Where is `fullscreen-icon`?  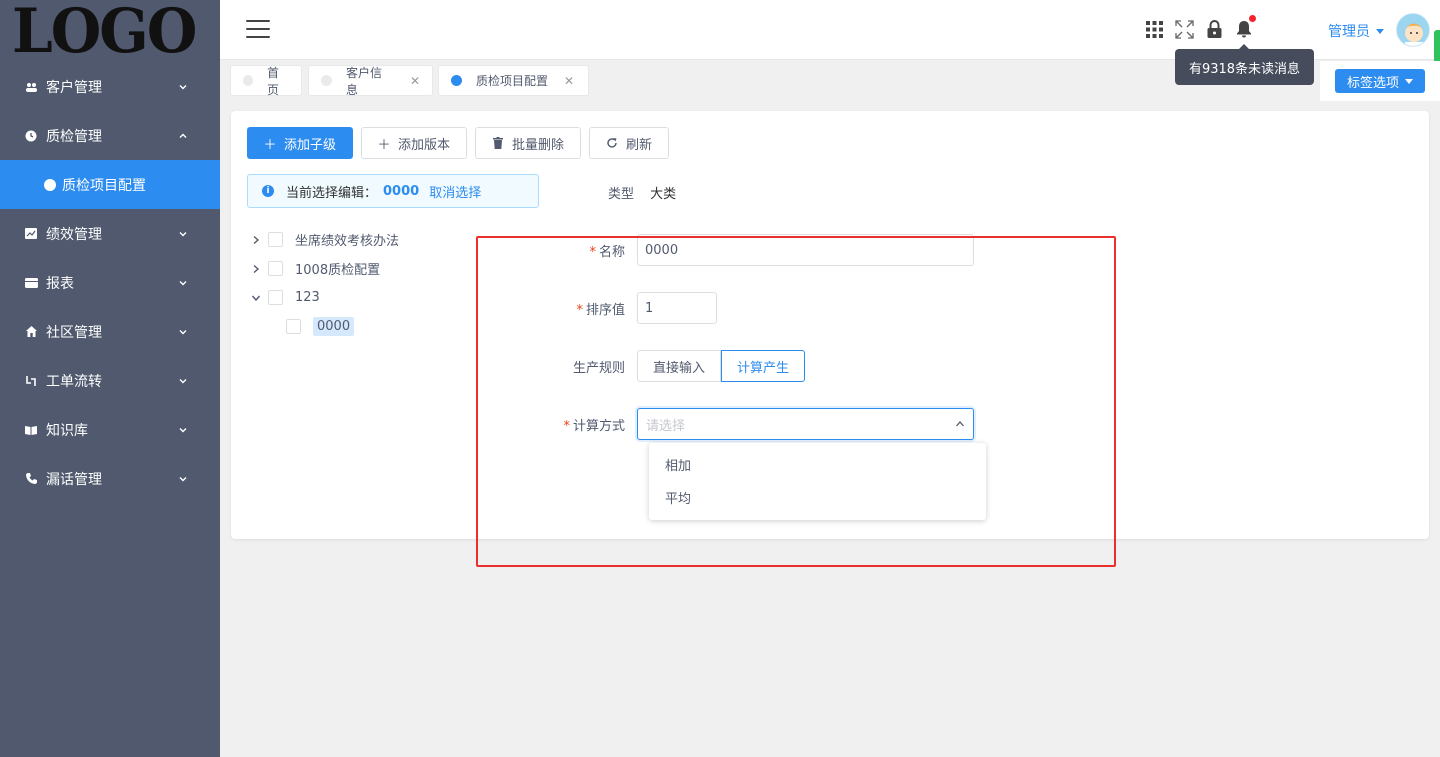 fullscreen-icon is located at coordinates (1184, 29).